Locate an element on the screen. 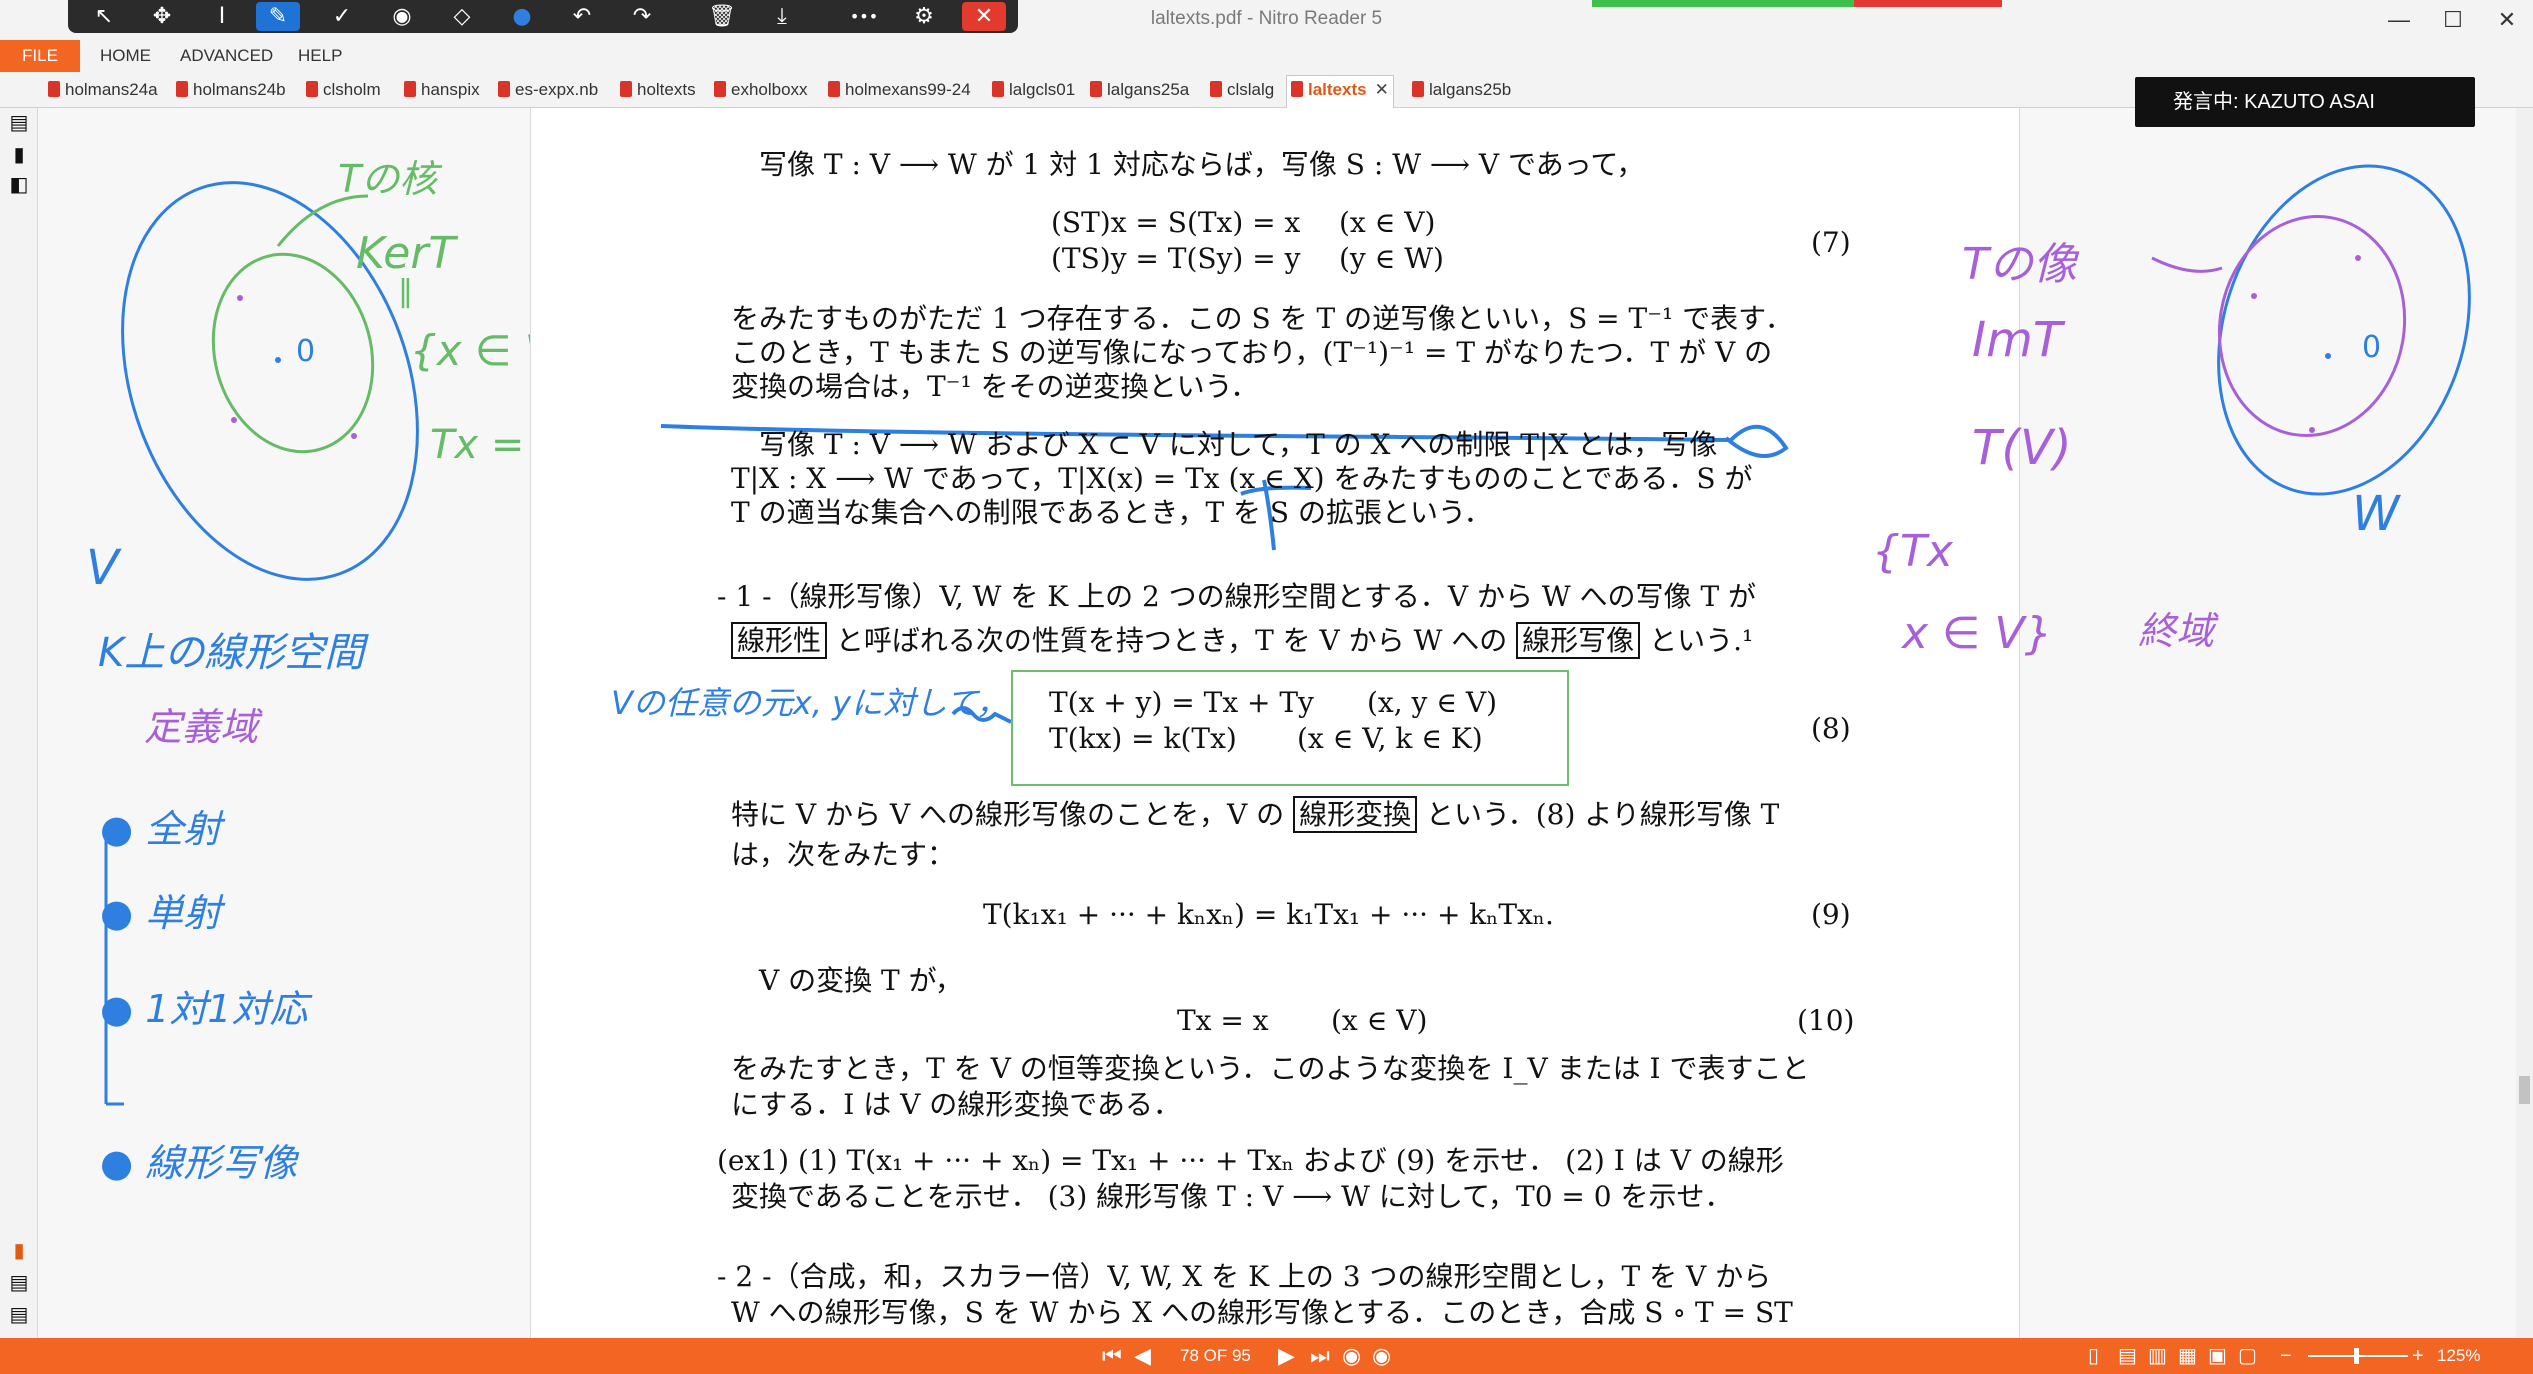 The height and width of the screenshot is (1374, 2533). para-identity-intro: V の変換 T が， is located at coordinates (861, 980).